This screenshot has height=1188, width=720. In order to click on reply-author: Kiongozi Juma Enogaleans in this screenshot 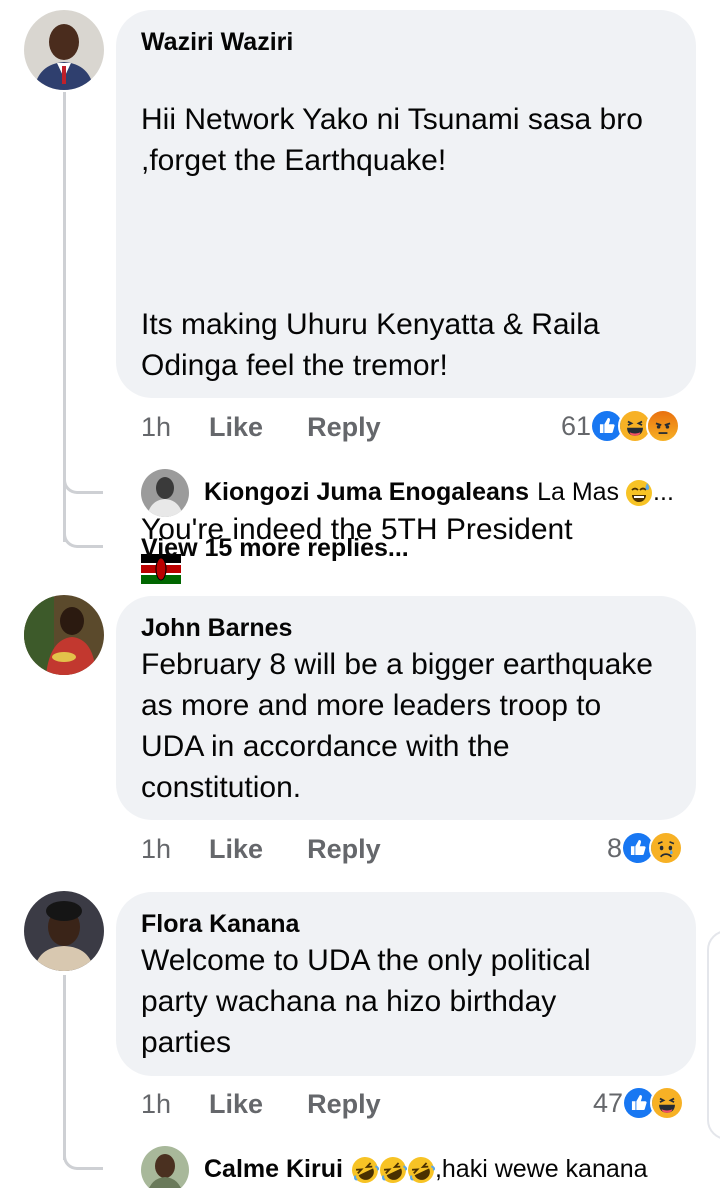, I will do `click(366, 492)`.